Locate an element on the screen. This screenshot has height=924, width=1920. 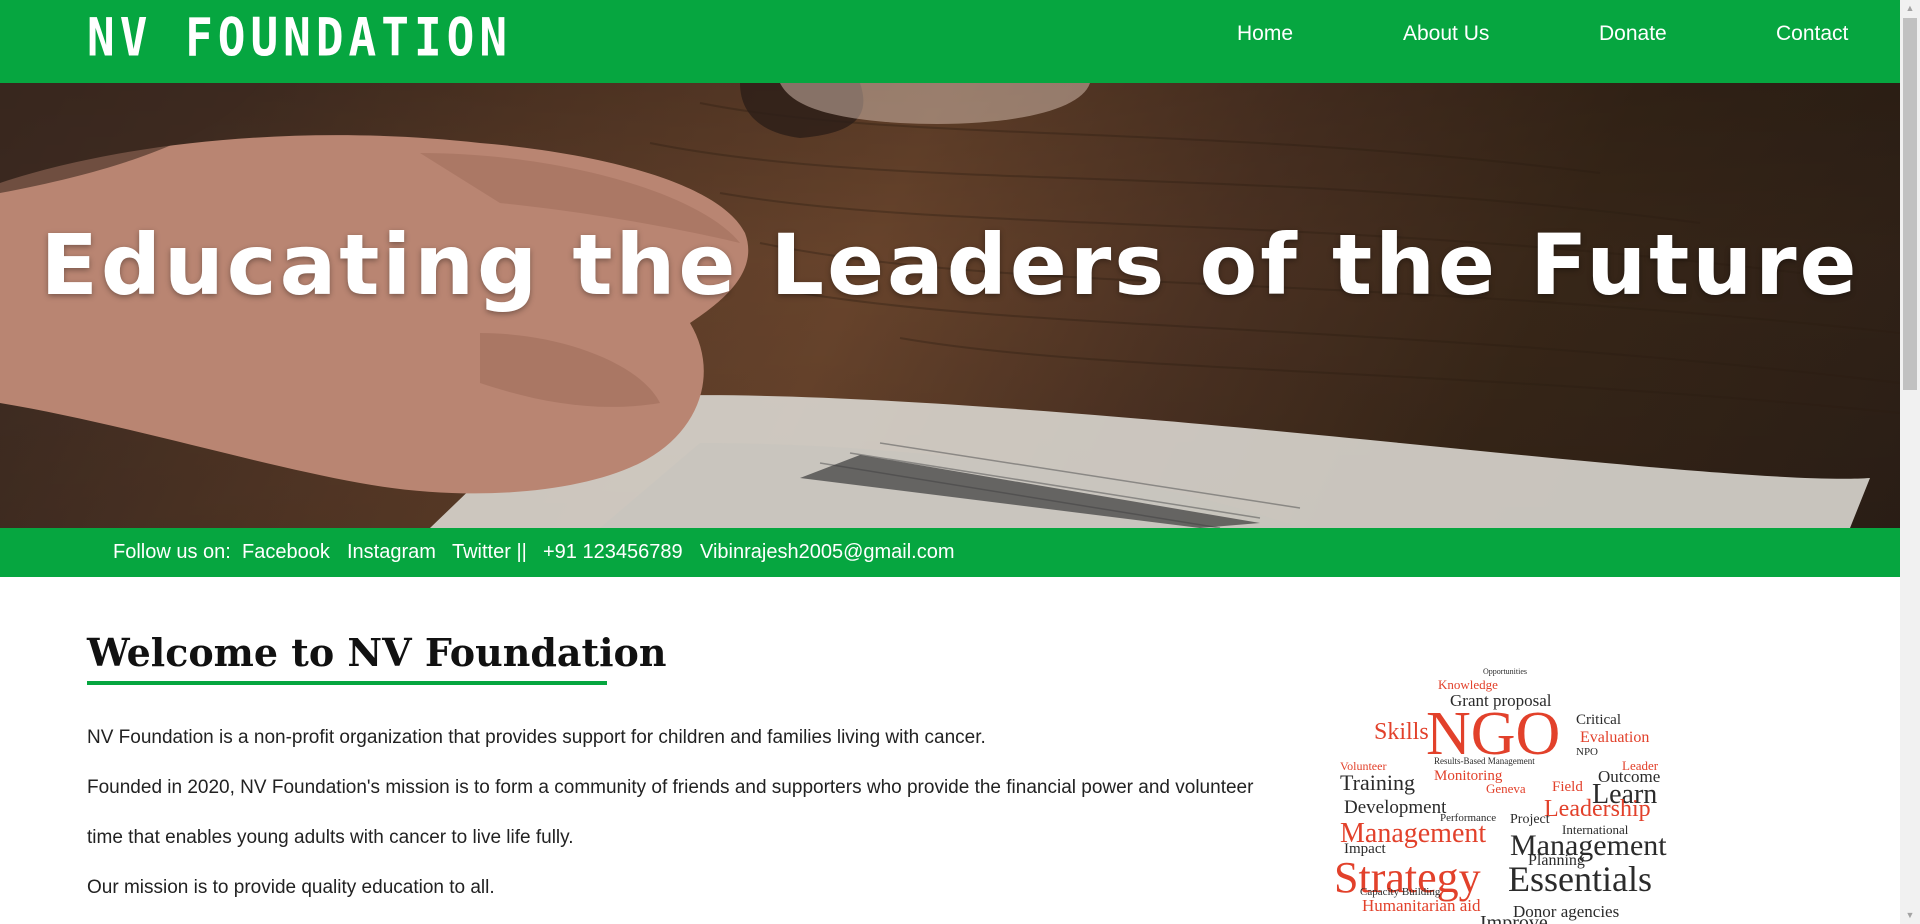
nav-donate-link: Donate is located at coordinates (1633, 34).